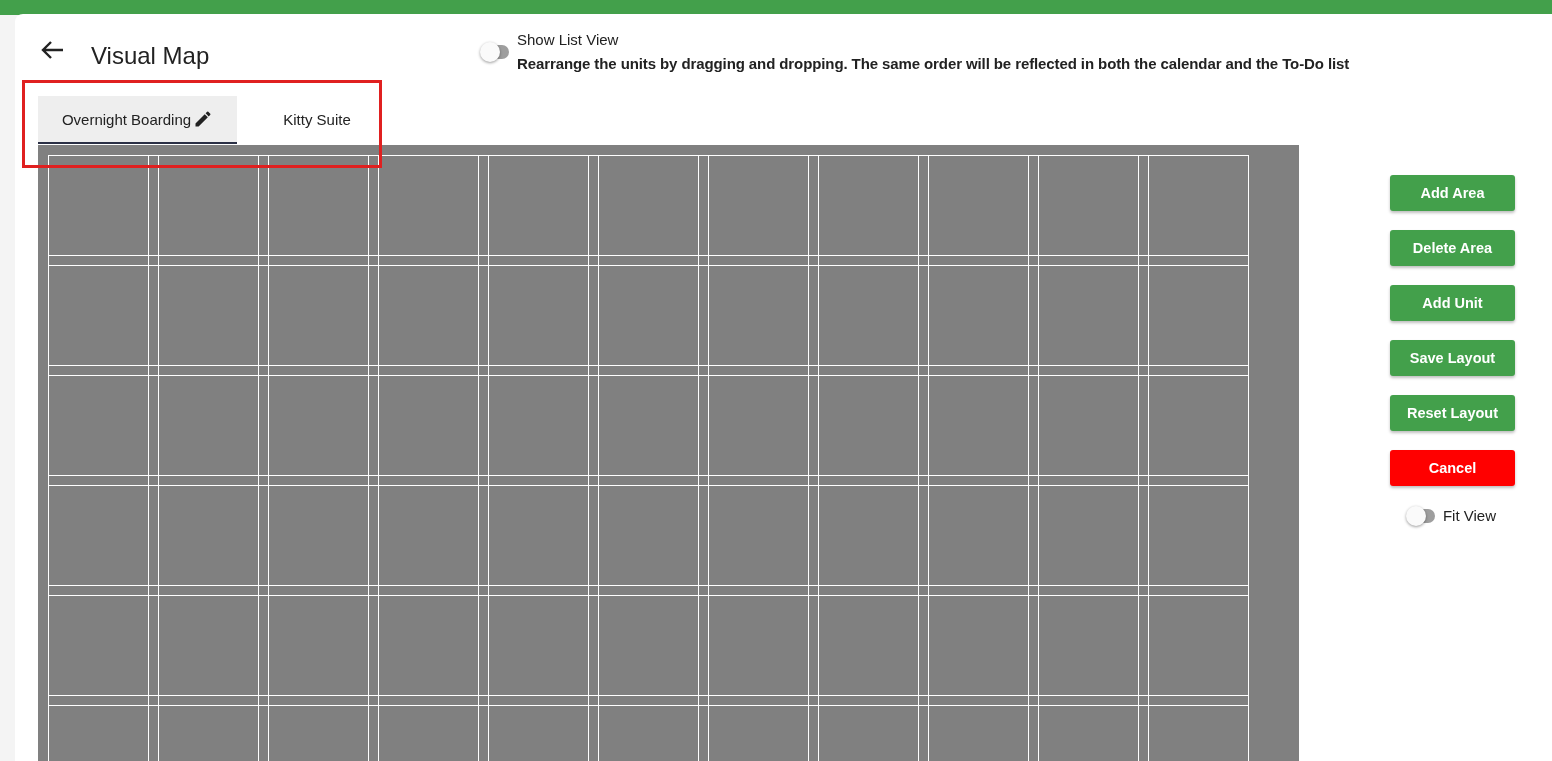 The width and height of the screenshot is (1552, 761). Describe the element at coordinates (1452, 468) in the screenshot. I see `action-button: Cancel` at that location.